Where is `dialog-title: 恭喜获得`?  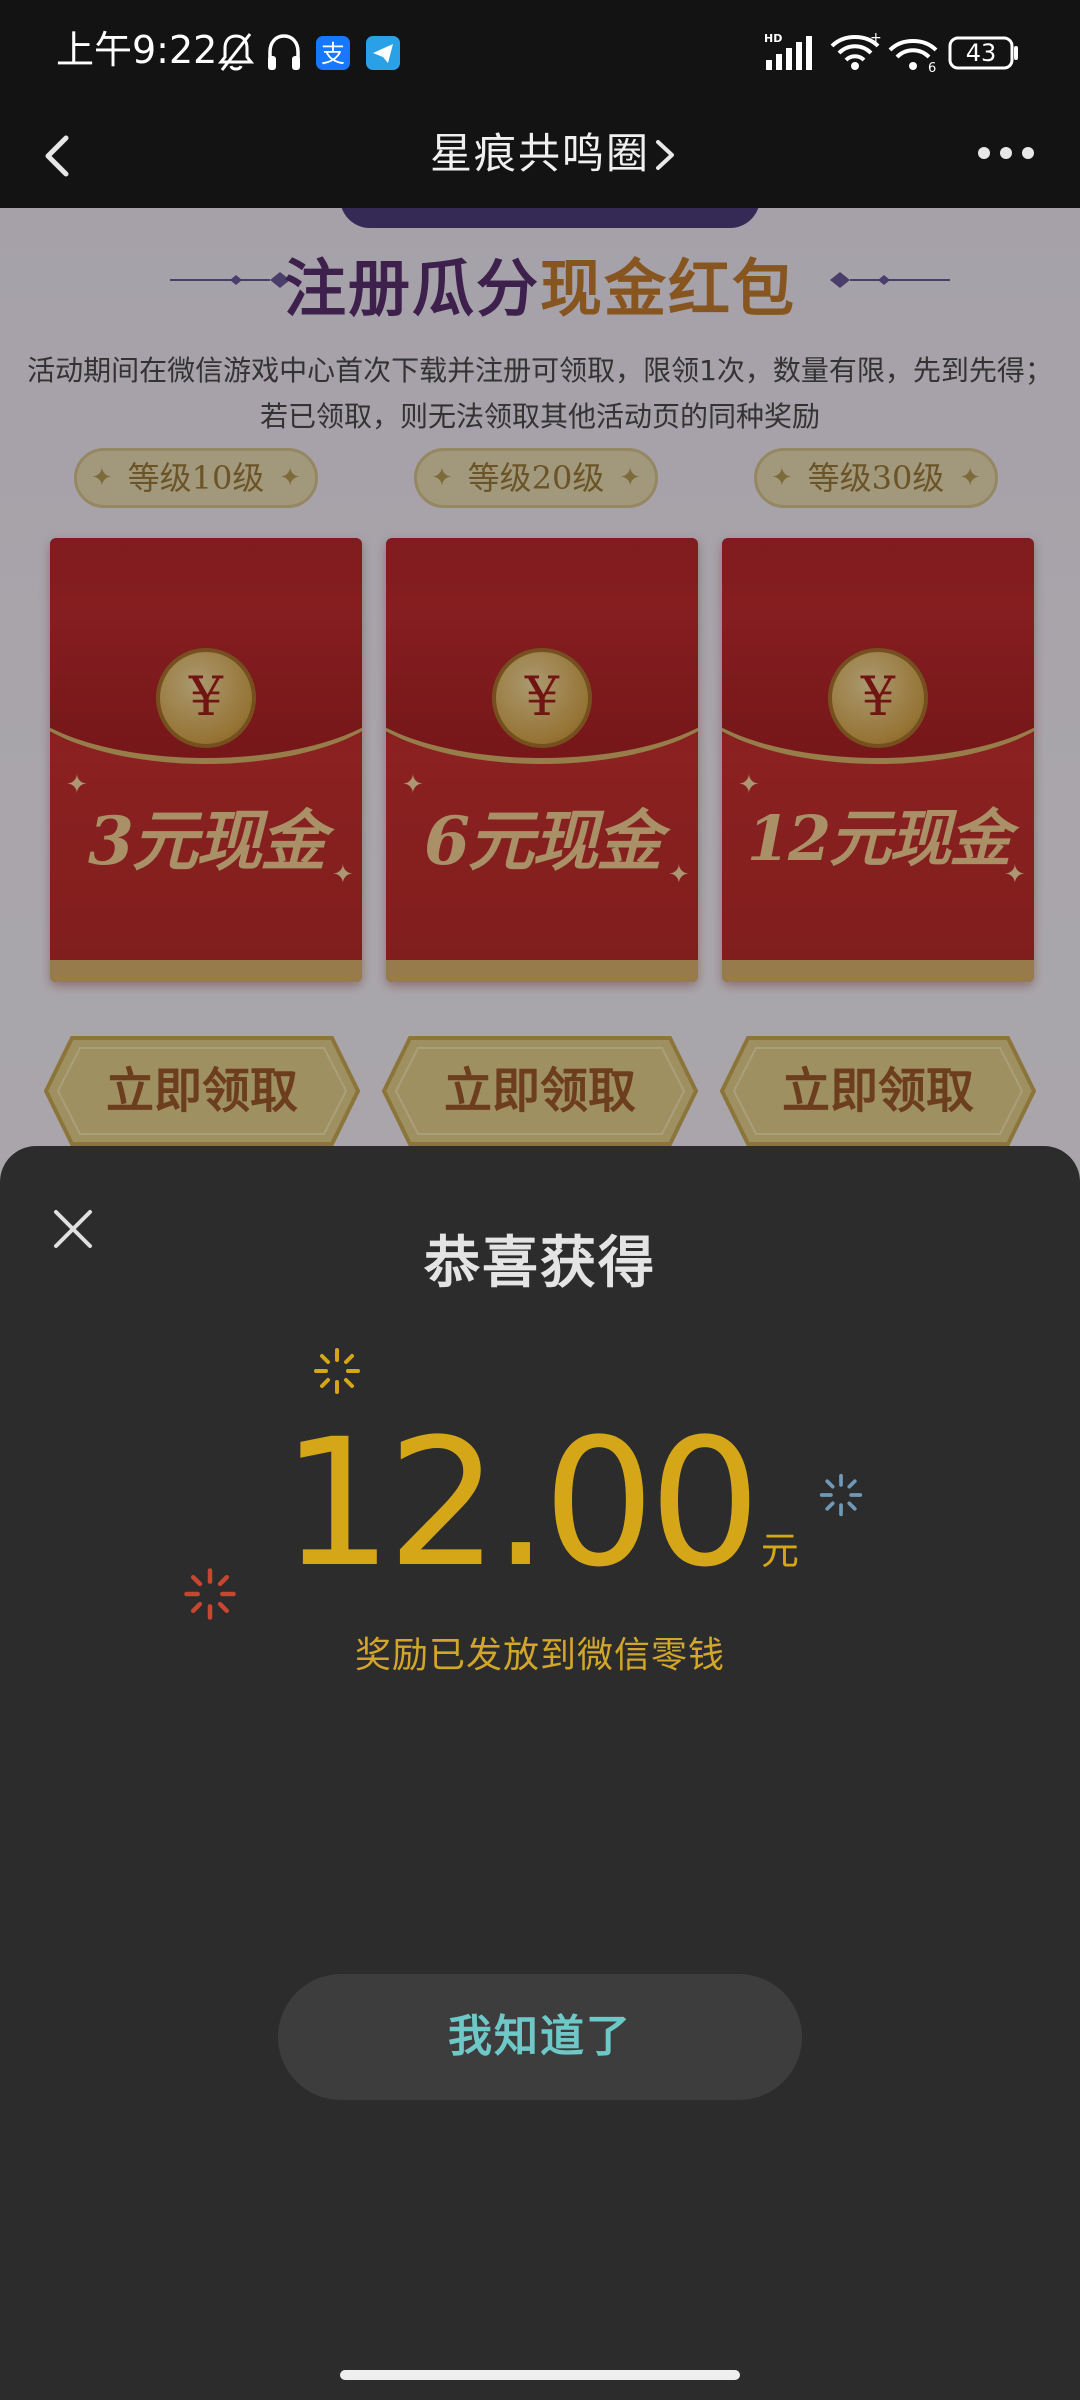
dialog-title: 恭喜获得 is located at coordinates (540, 1263).